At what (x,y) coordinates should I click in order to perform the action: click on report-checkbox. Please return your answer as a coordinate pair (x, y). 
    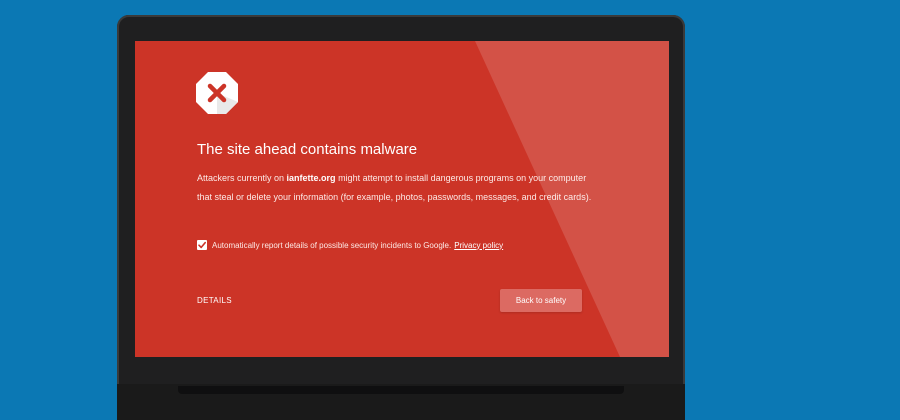
    Looking at the image, I should click on (202, 245).